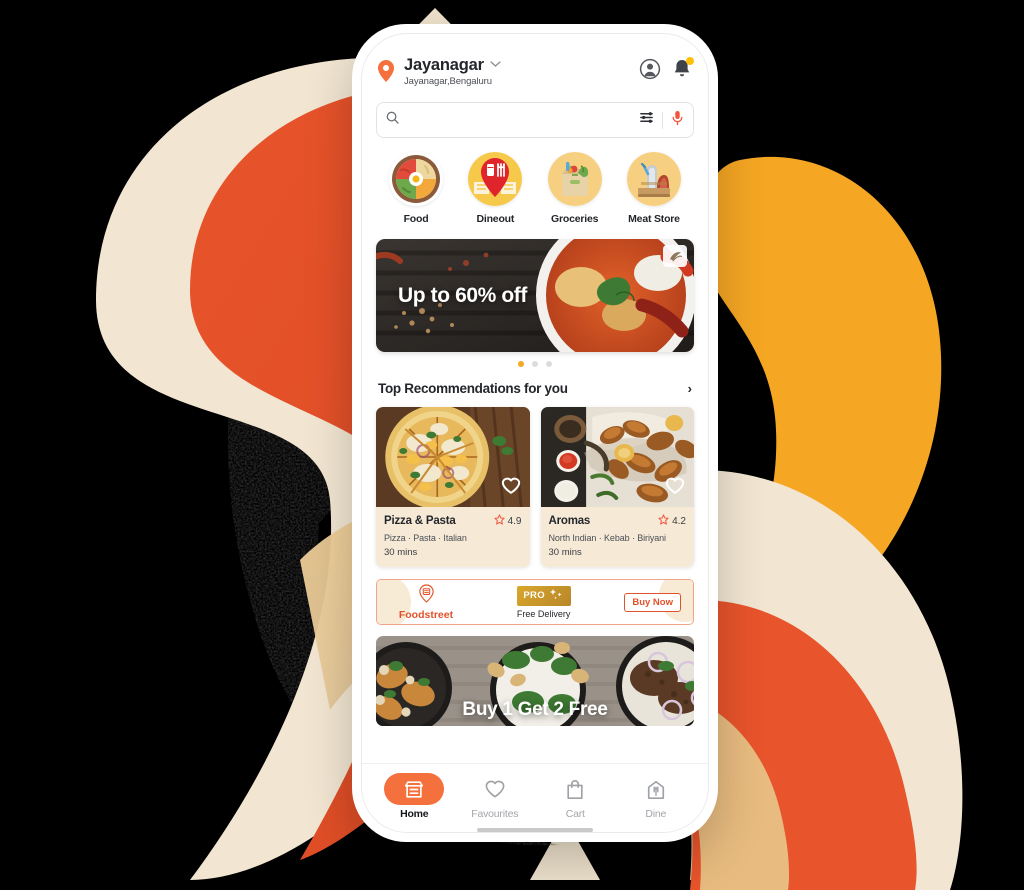 This screenshot has width=1024, height=890. I want to click on foodstreet-label: Foodstreet, so click(426, 614).